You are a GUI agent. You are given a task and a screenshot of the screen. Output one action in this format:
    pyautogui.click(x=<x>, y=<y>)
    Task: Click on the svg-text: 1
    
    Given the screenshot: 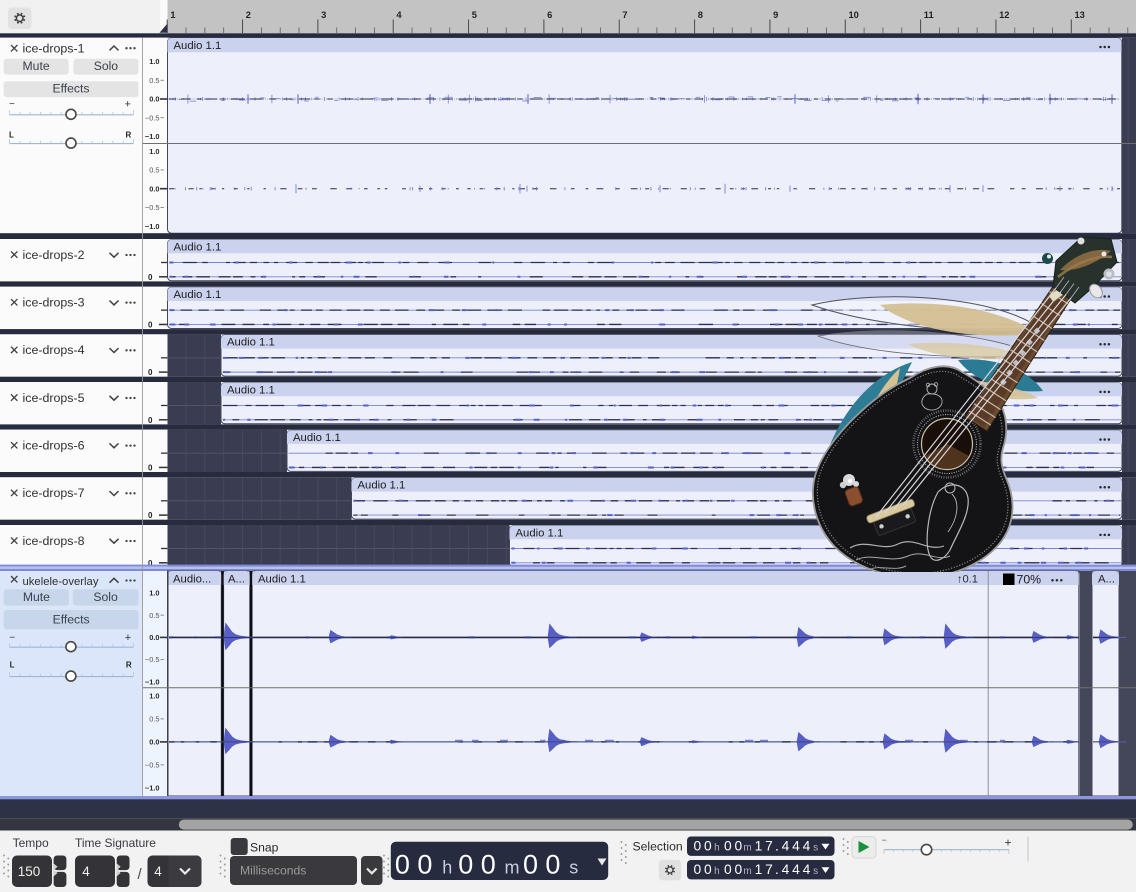 What is the action you would take?
    pyautogui.click(x=759, y=846)
    